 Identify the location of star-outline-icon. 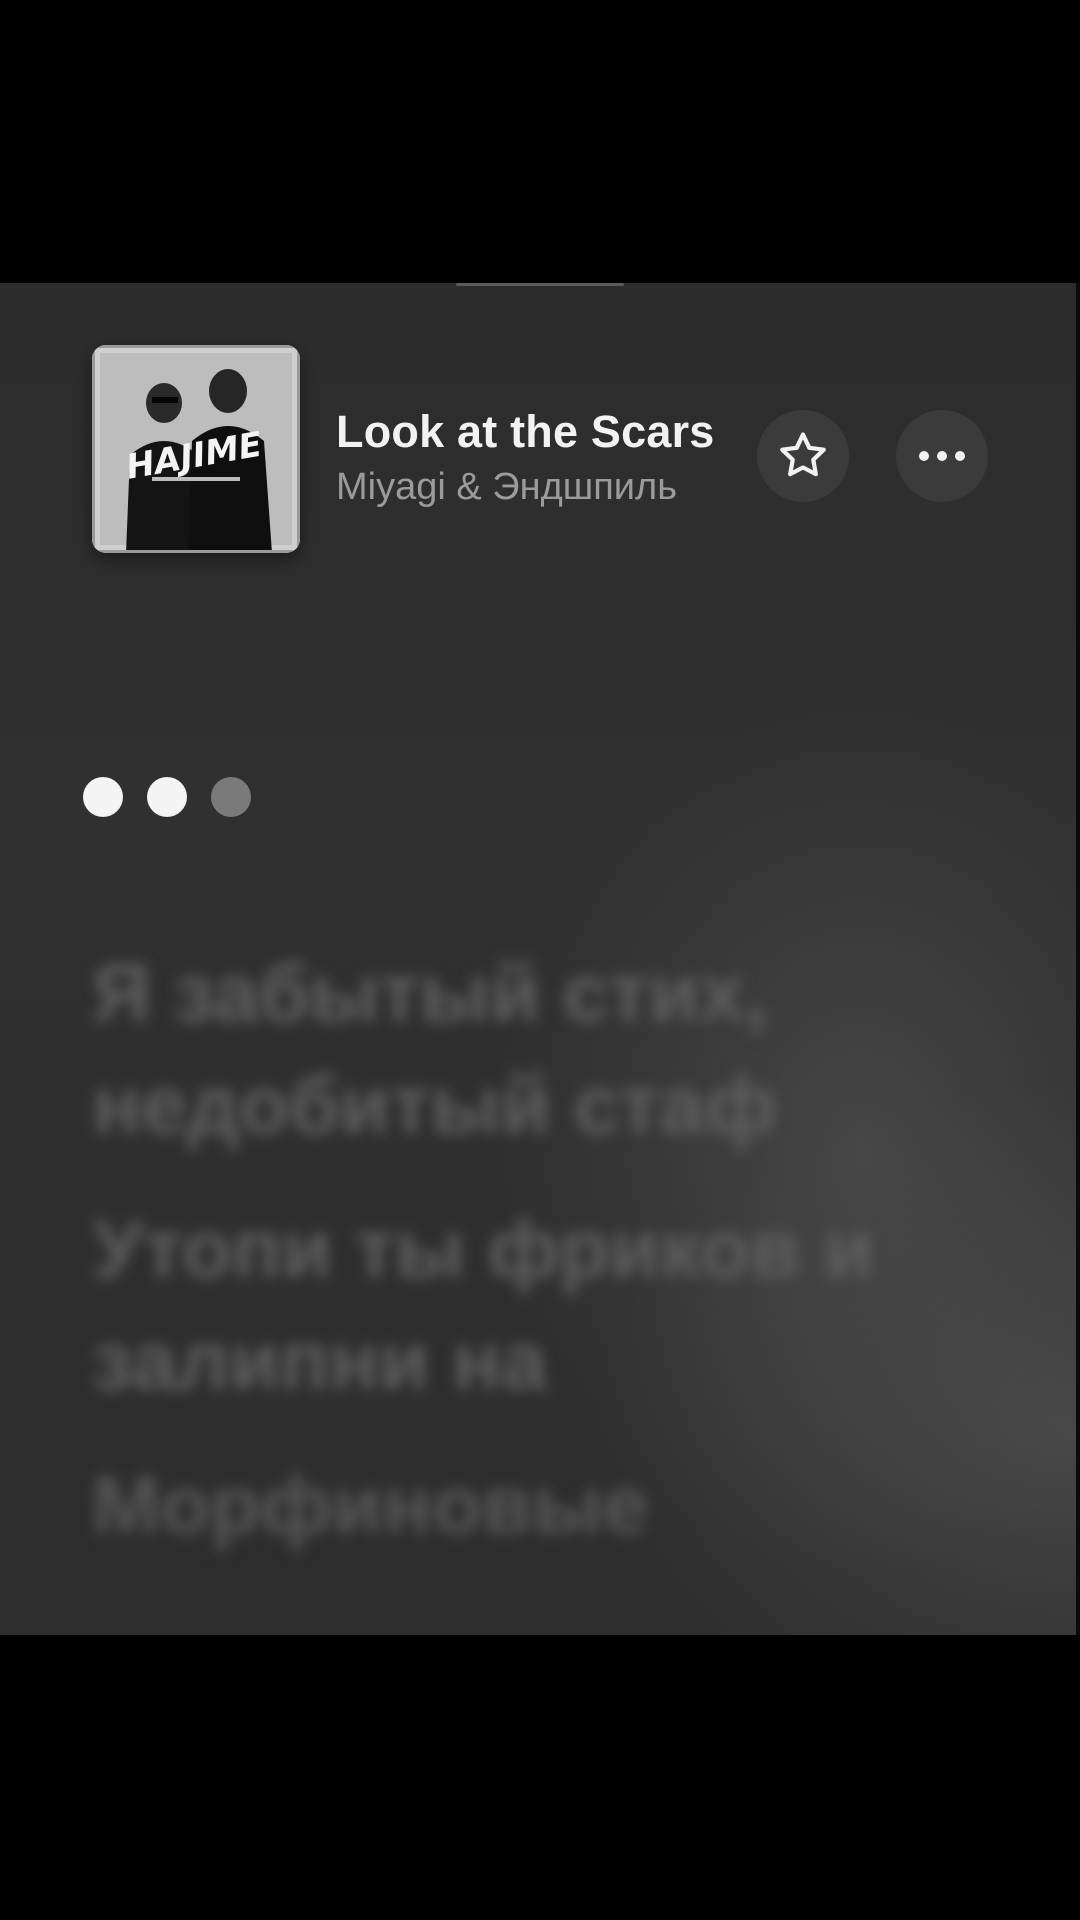
(803, 454).